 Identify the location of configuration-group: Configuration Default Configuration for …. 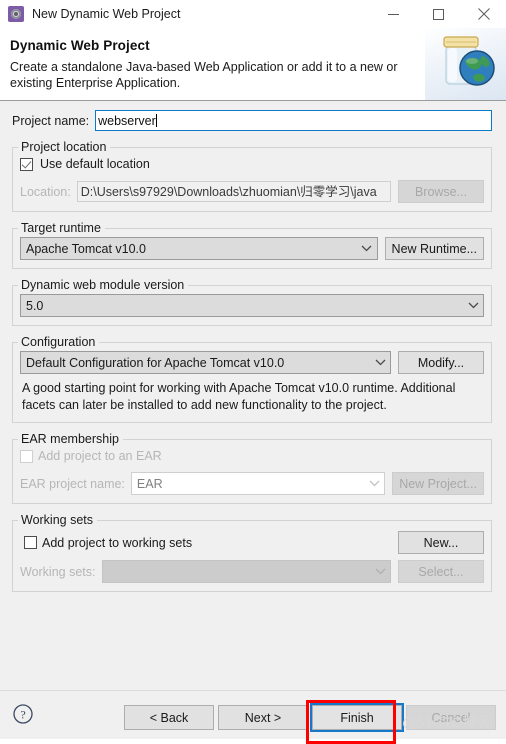
(252, 379).